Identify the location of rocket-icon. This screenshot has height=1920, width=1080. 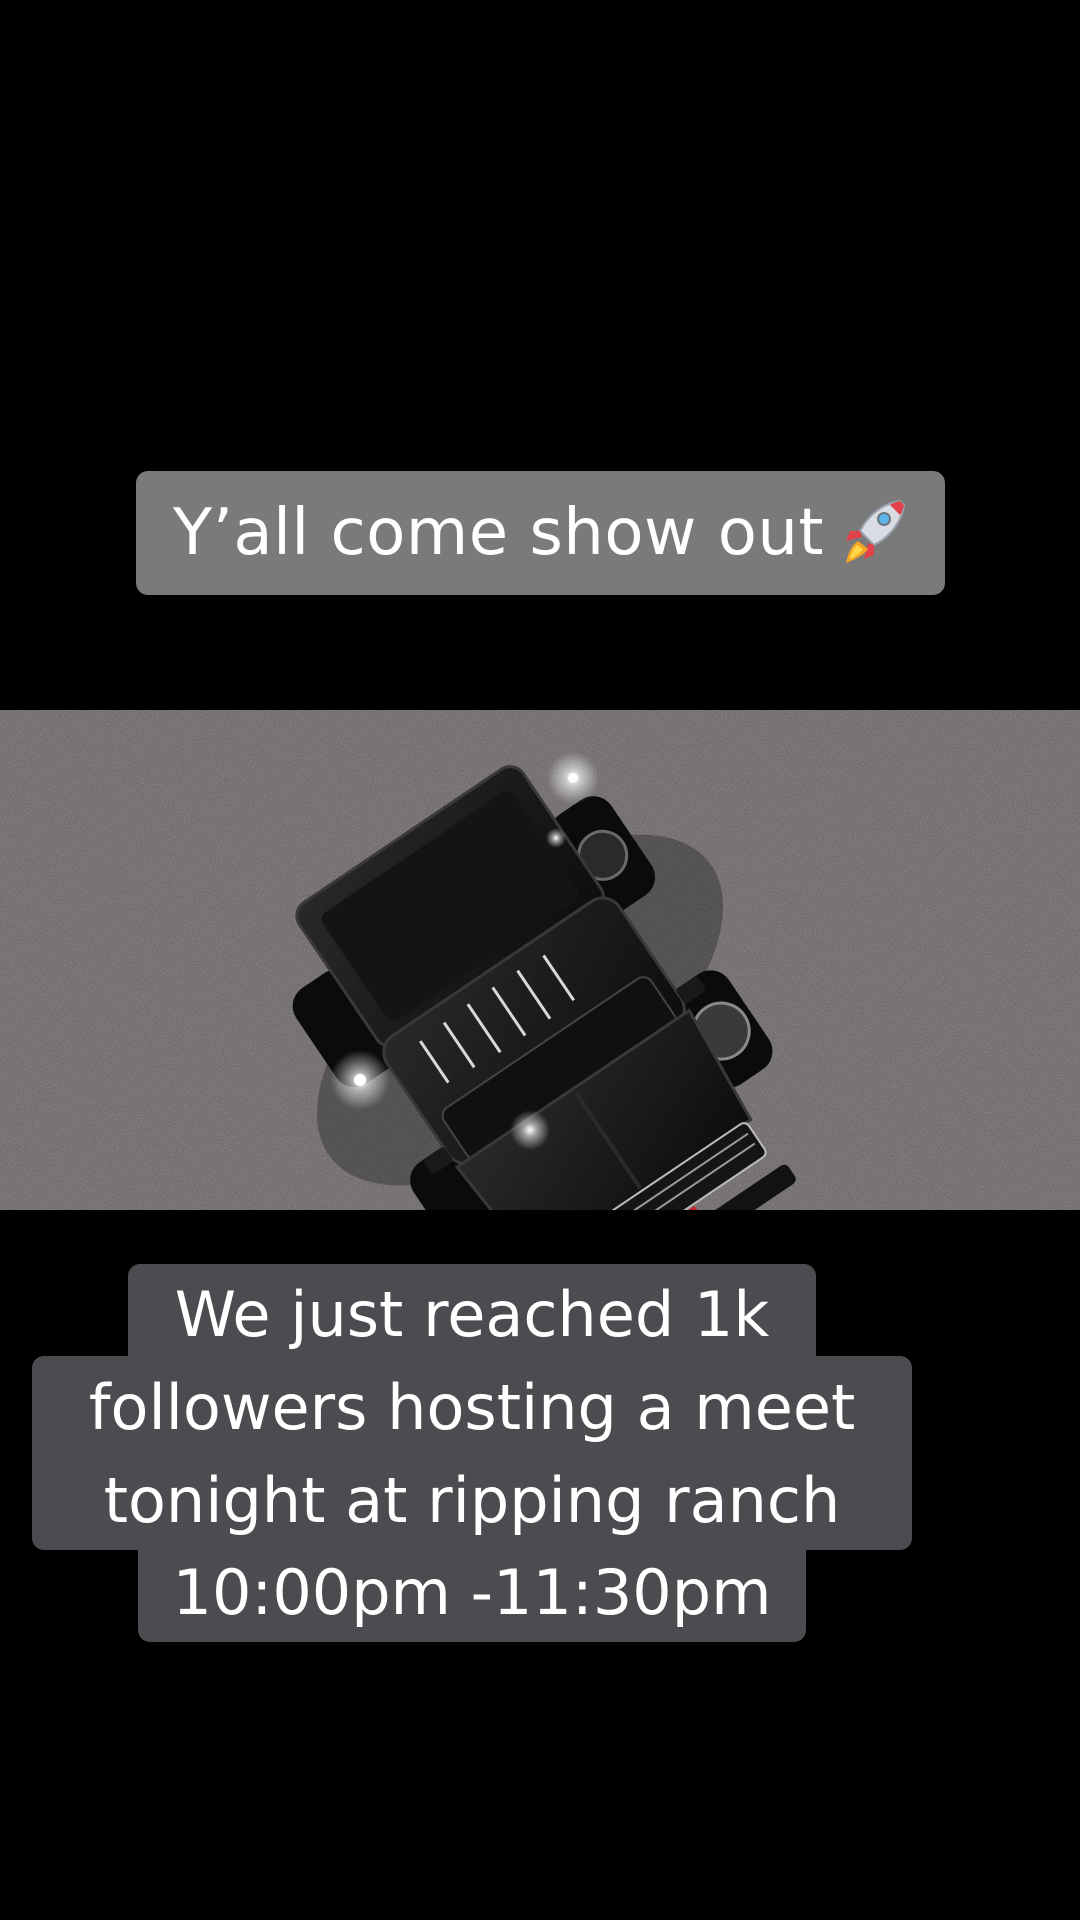
(875, 533).